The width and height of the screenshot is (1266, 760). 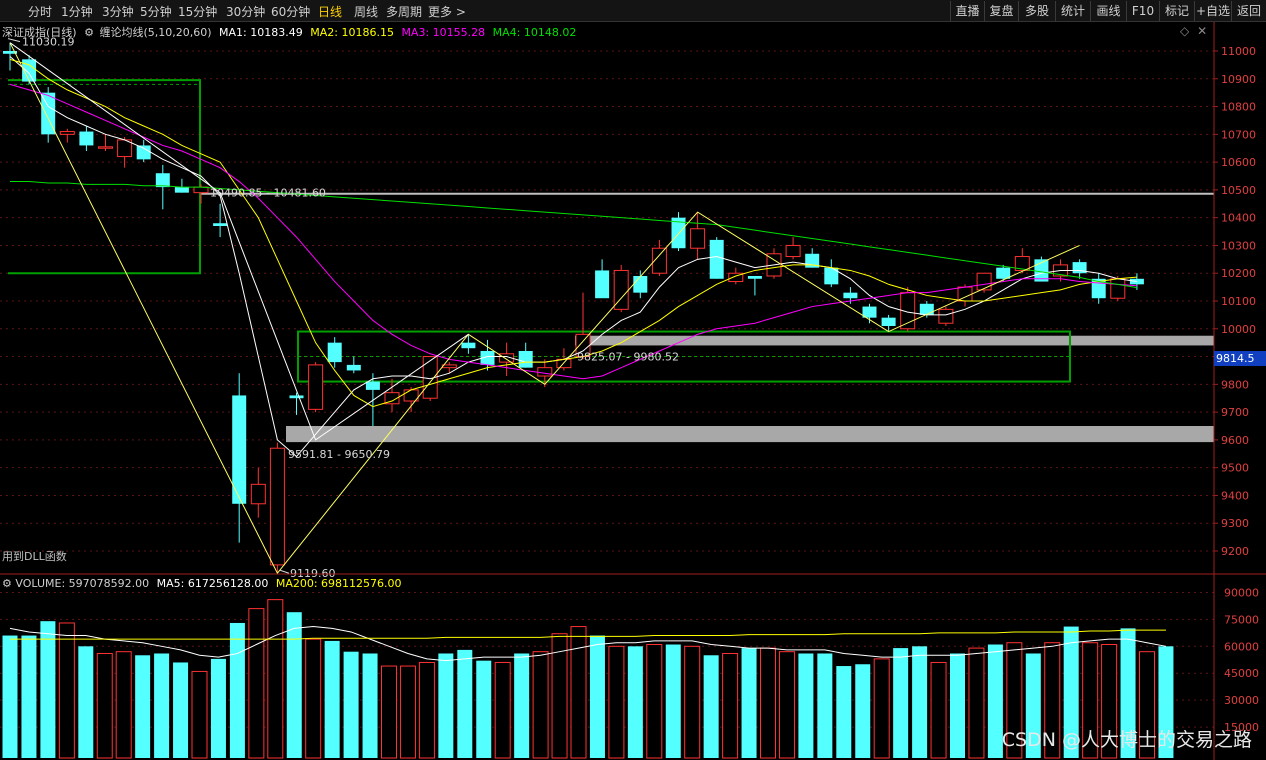 I want to click on y-tick-label: 9200, so click(x=1235, y=551).